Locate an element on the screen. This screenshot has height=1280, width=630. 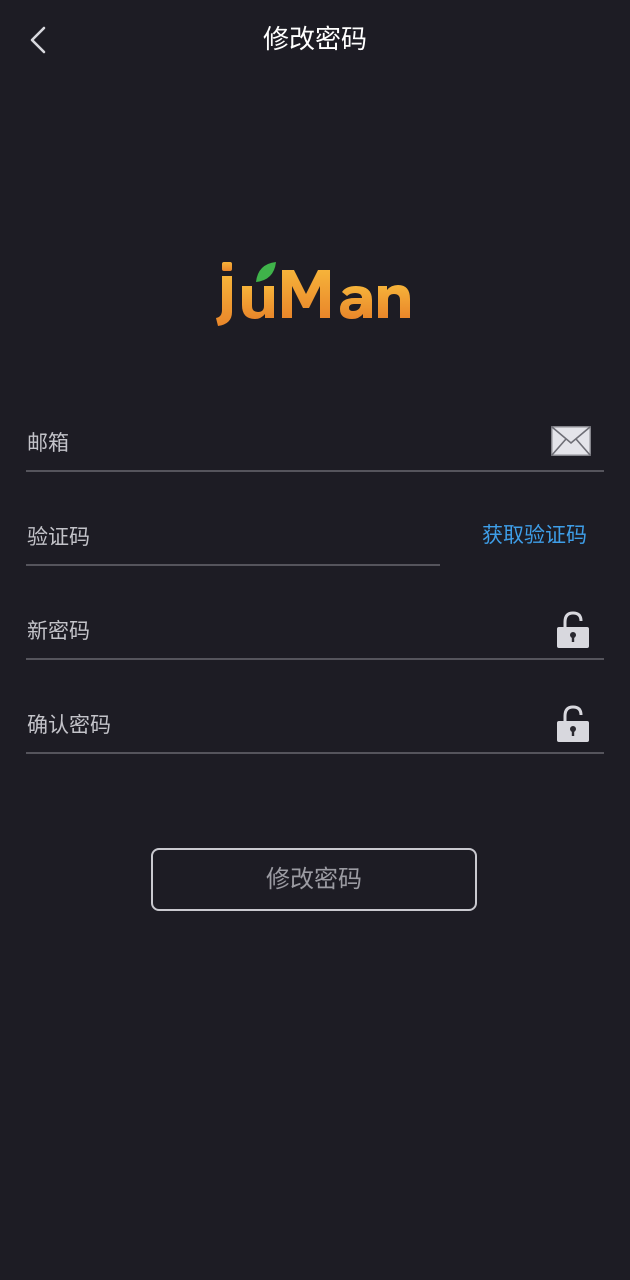
confirm-password-underline is located at coordinates (315, 753).